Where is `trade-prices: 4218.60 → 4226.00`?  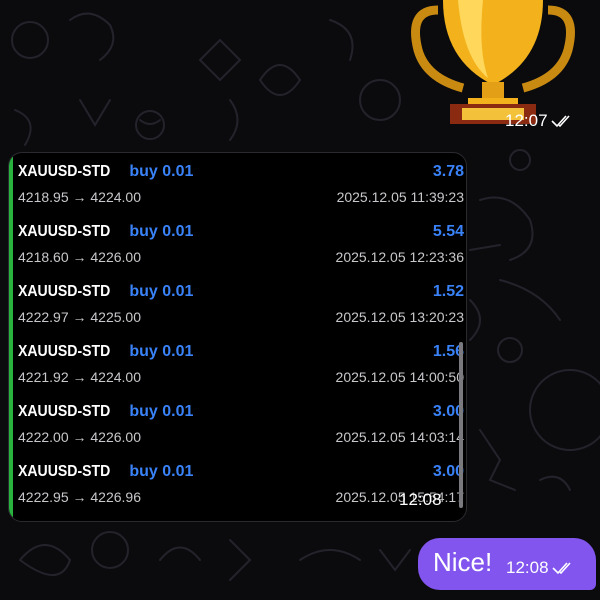 trade-prices: 4218.60 → 4226.00 is located at coordinates (79, 257).